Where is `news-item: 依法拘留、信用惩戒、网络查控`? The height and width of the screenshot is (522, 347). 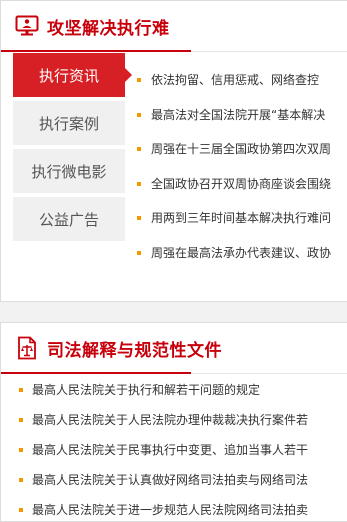
news-item: 依法拘留、信用惩戒、网络查控 is located at coordinates (242, 80).